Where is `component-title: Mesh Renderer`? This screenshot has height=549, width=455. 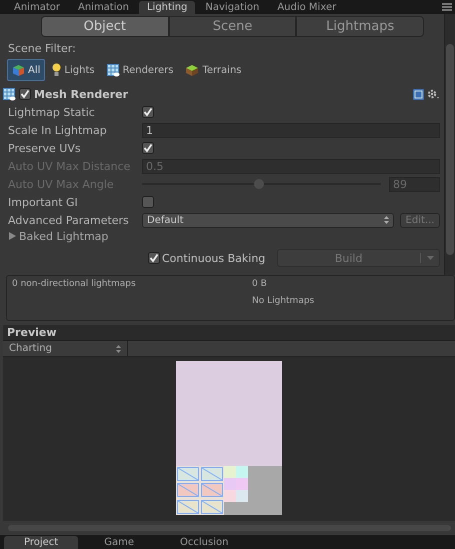 component-title: Mesh Renderer is located at coordinates (81, 94).